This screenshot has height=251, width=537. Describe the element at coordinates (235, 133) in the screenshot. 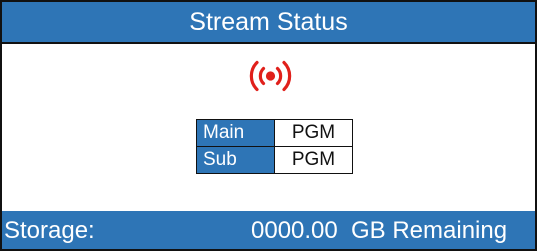

I see `stream-label-main: Main` at that location.